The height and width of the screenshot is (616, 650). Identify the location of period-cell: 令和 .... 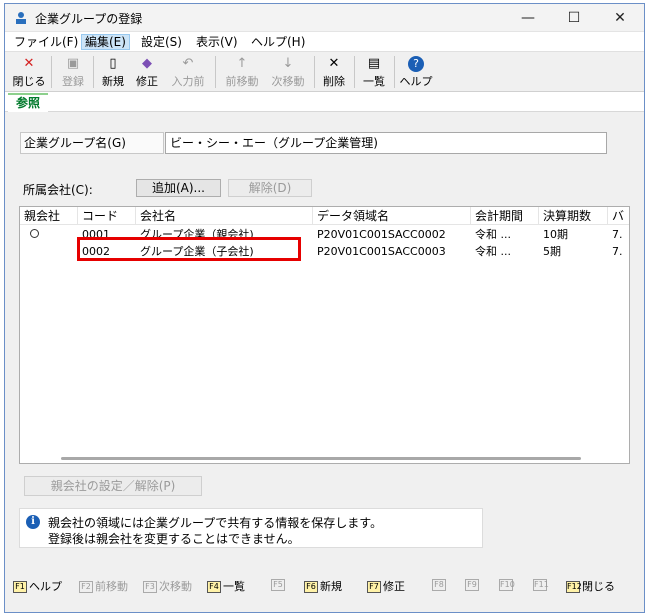
(493, 251).